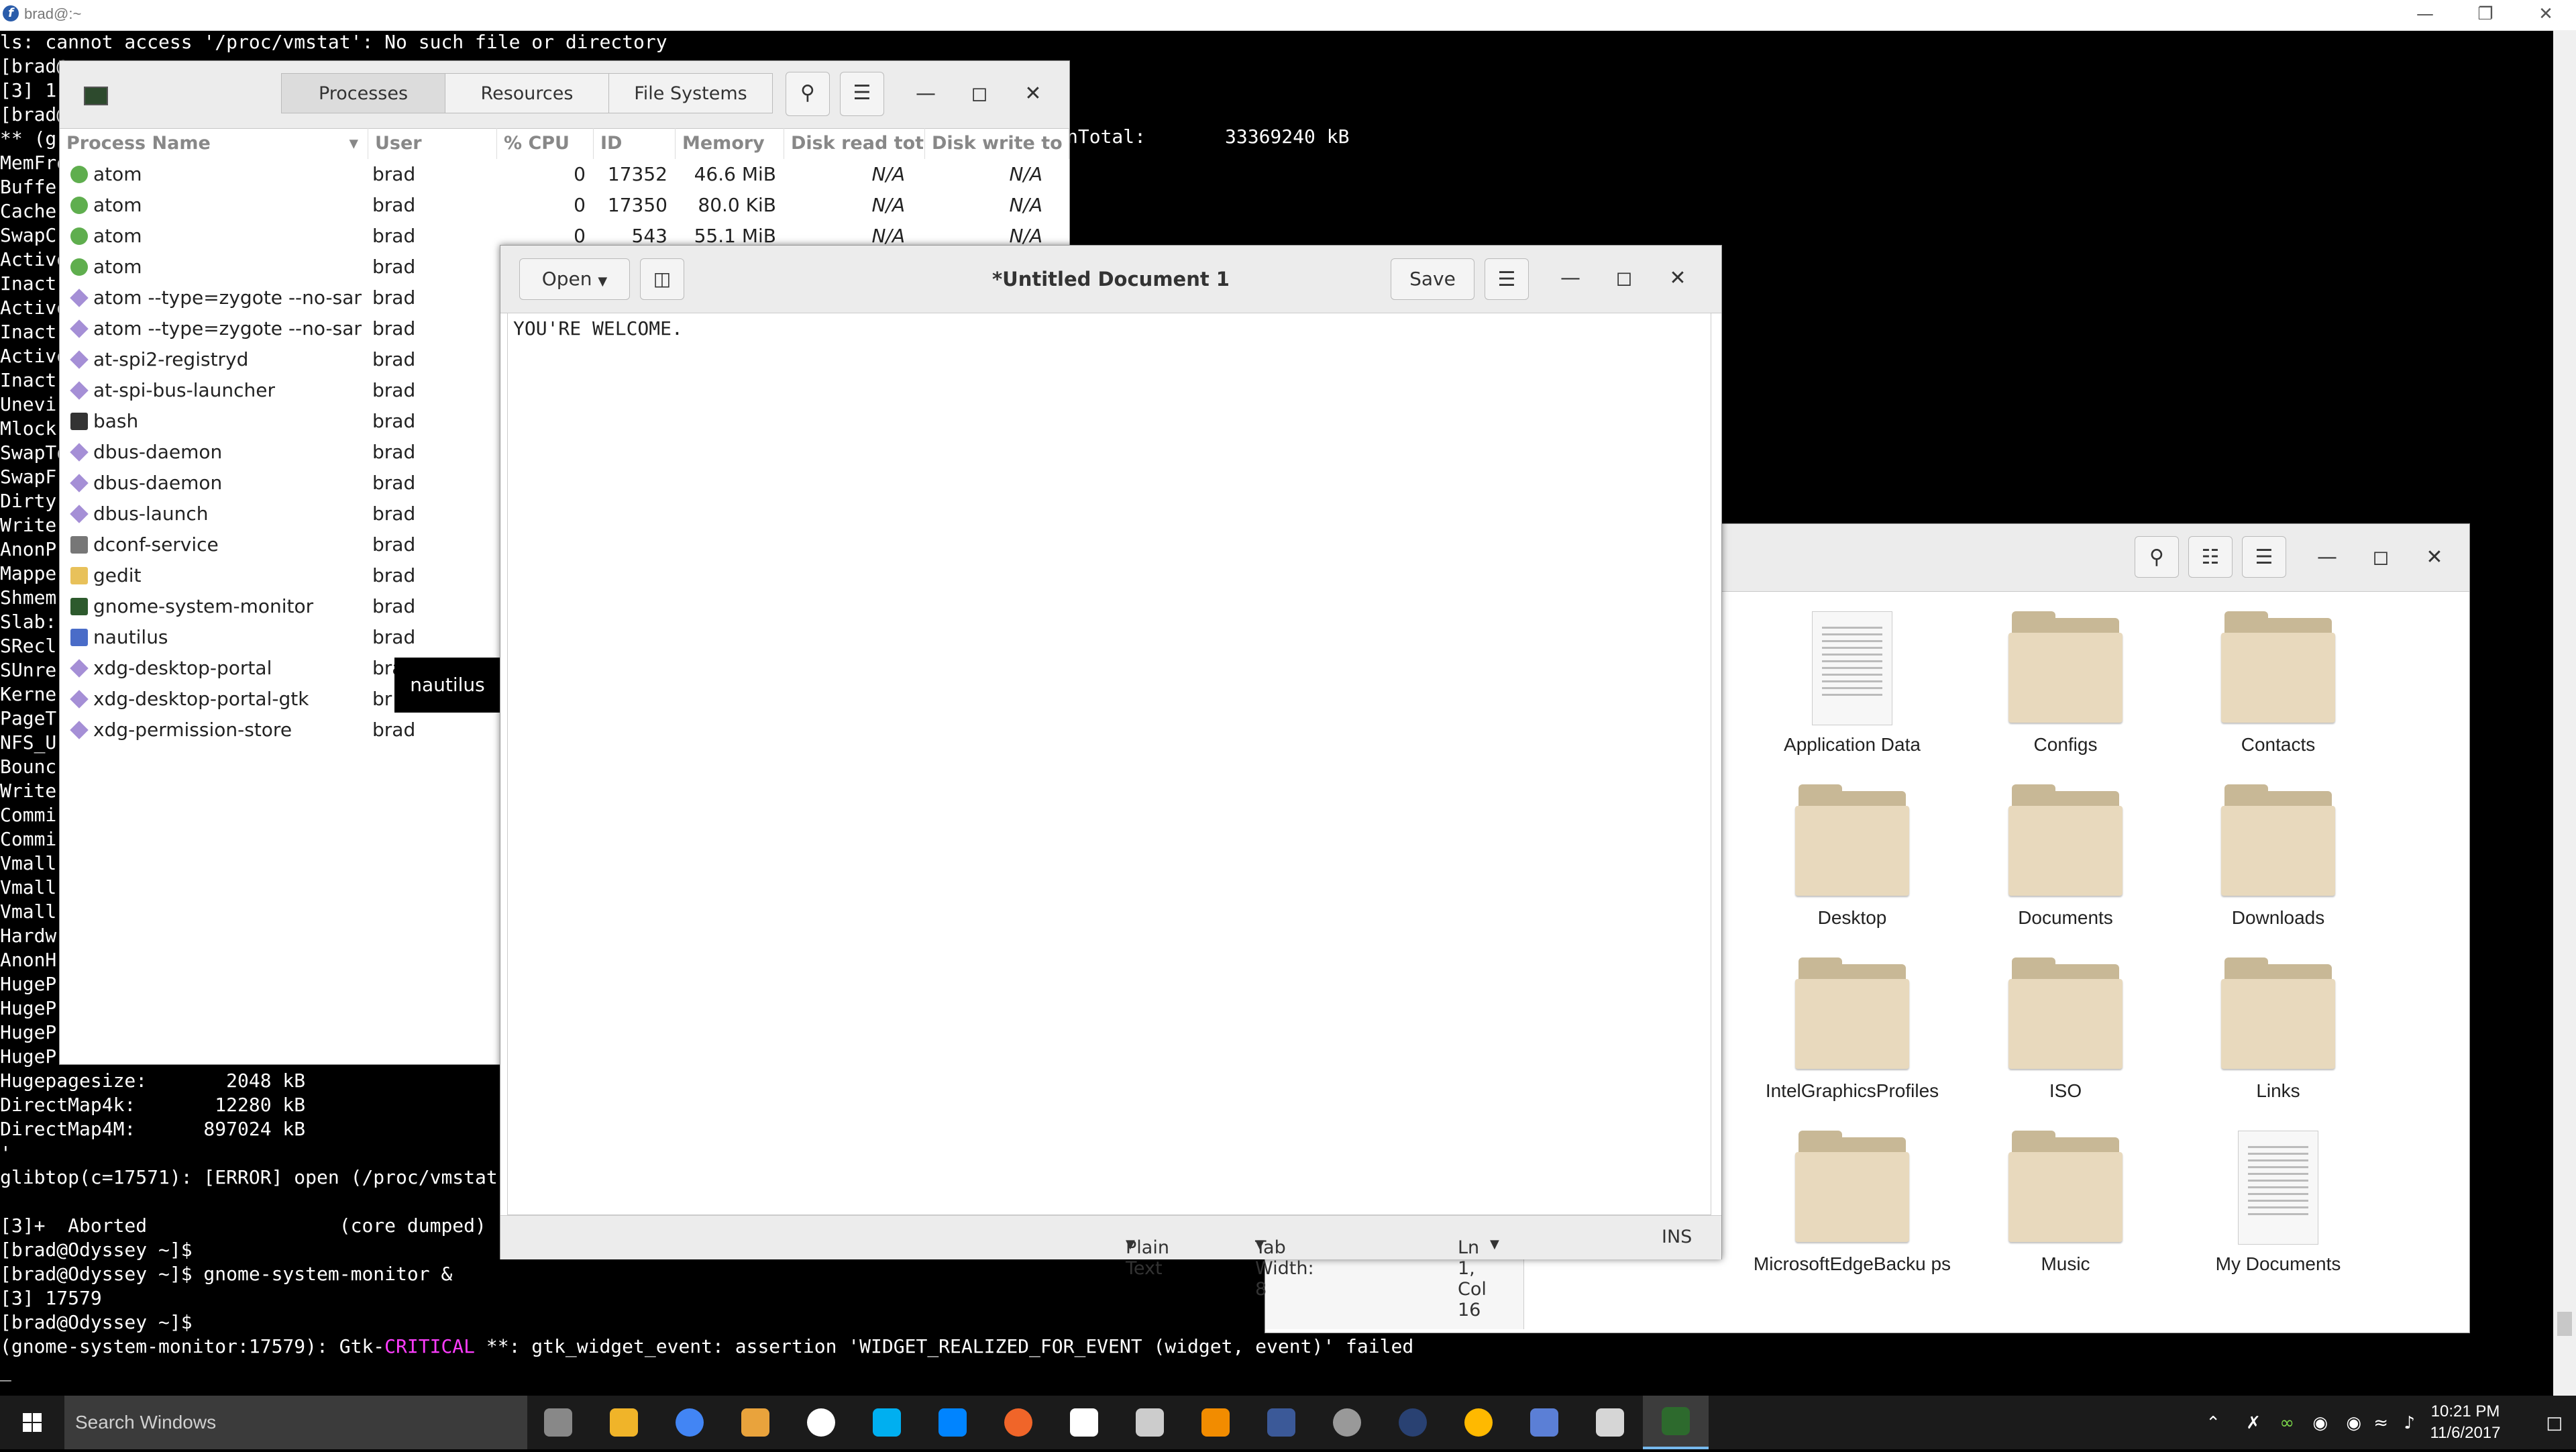 This screenshot has height=1452, width=2576. I want to click on file-label: Desktop, so click(1852, 918).